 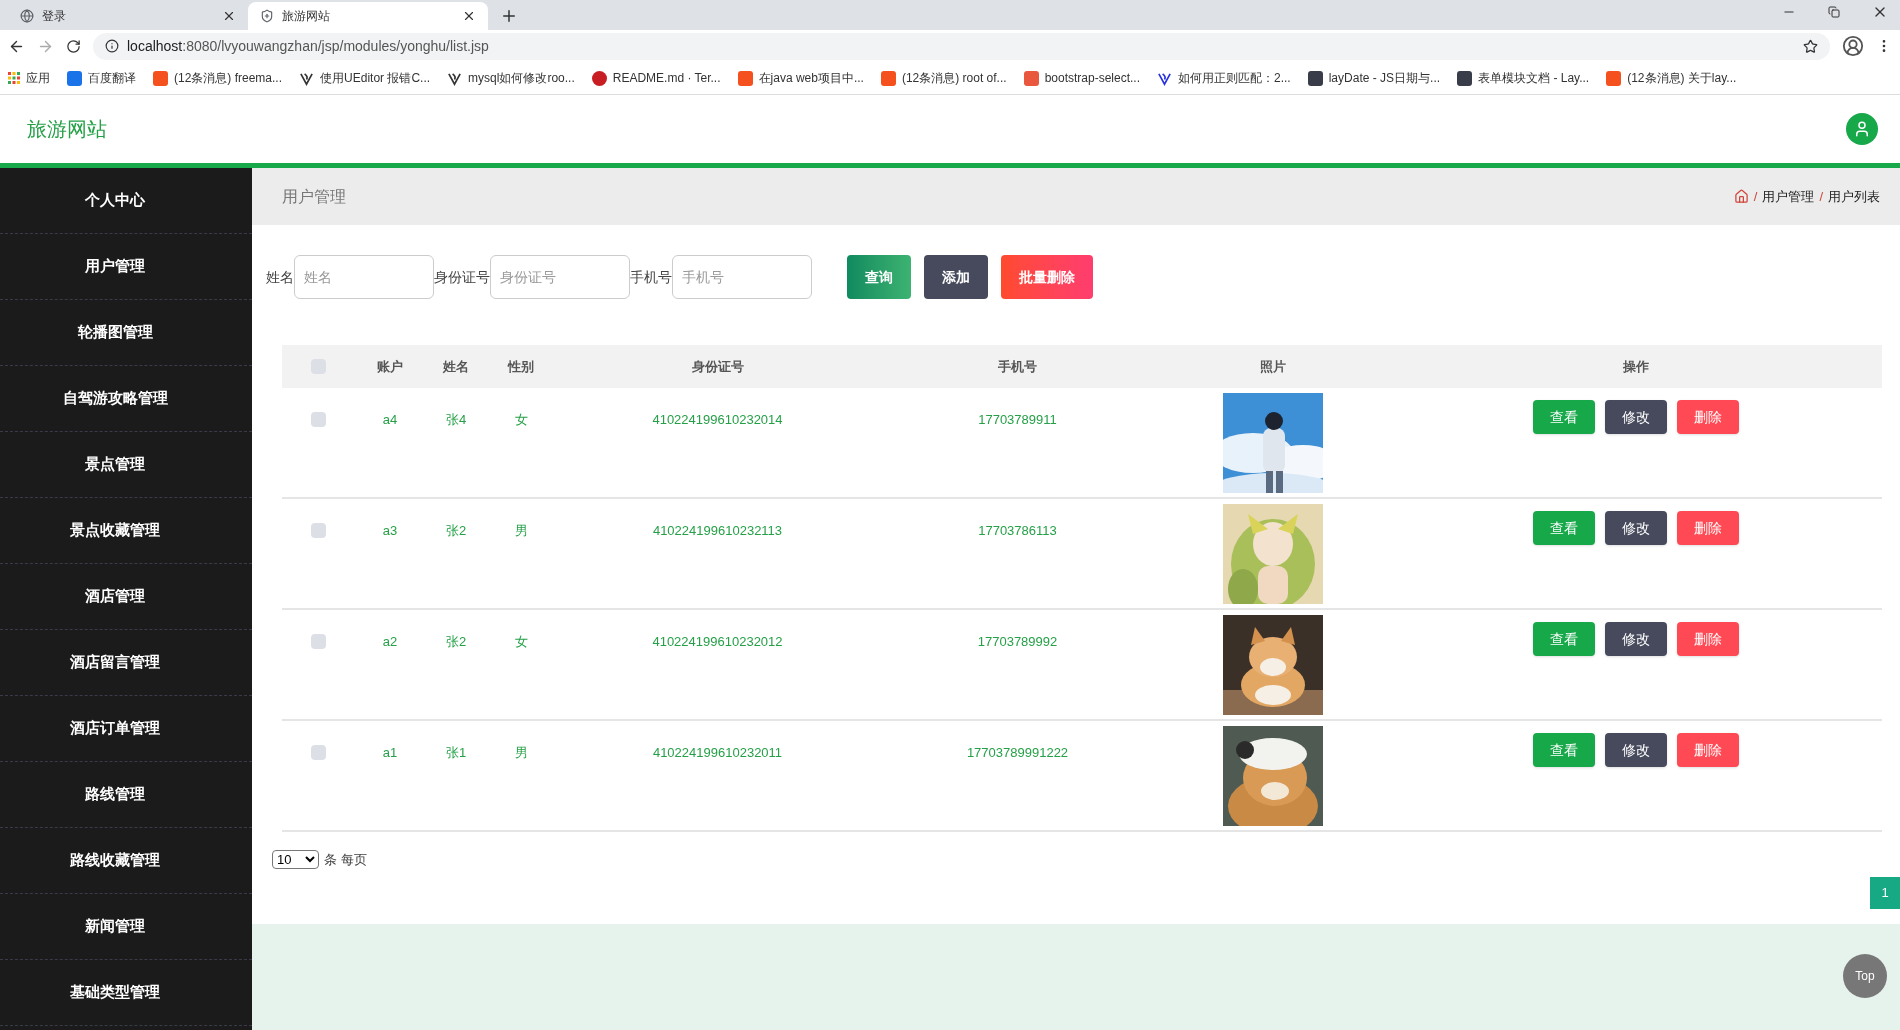 I want to click on table-cell-text: 410224199610232113, so click(x=717, y=531).